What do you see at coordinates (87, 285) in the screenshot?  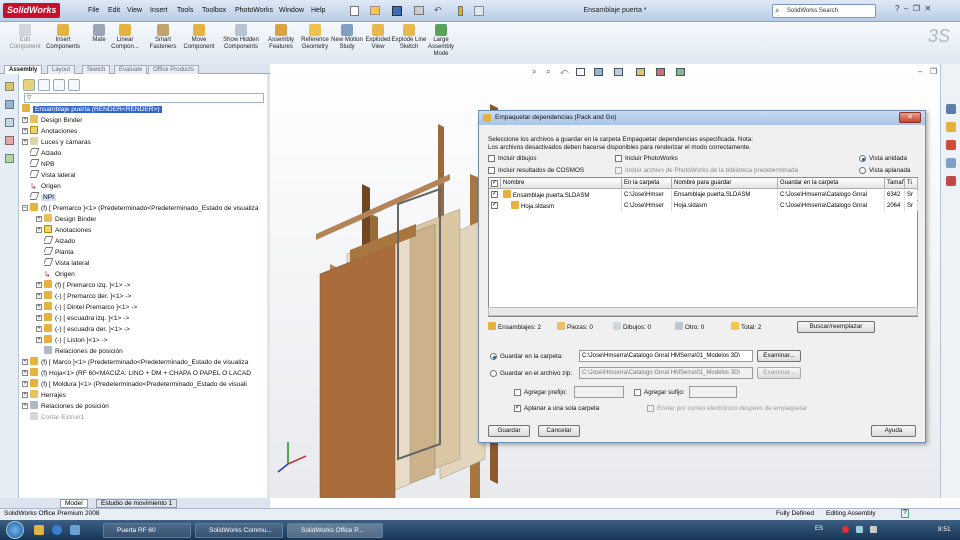 I see `tree-item-premarco-izq: (f) [ Premarco izq. ]<1> ->` at bounding box center [87, 285].